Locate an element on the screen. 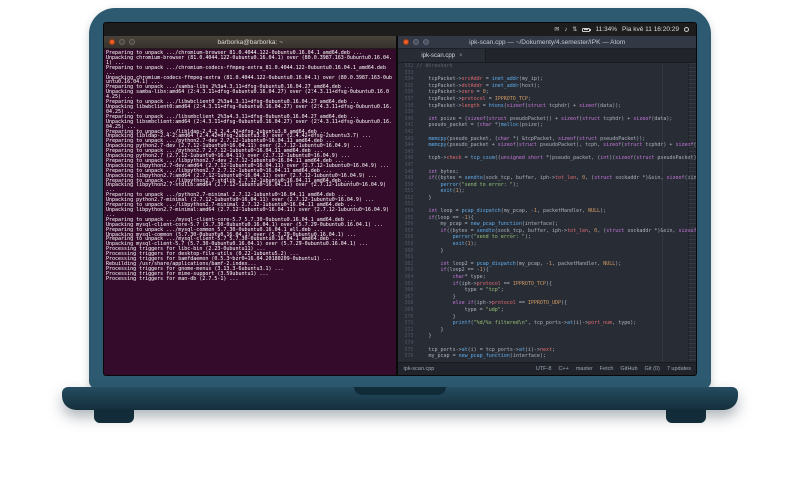  volume-icon: ♪ is located at coordinates (565, 30).